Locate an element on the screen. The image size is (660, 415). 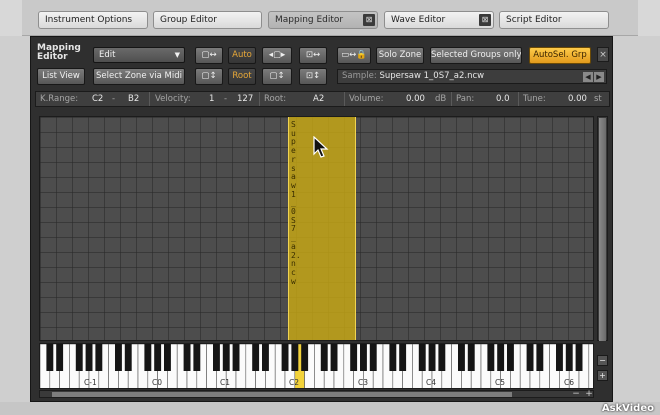
autosel-grp-button: AutoSel. Grp is located at coordinates (560, 55).